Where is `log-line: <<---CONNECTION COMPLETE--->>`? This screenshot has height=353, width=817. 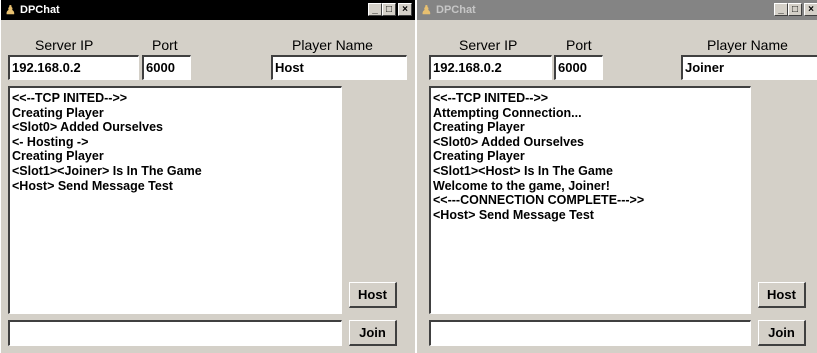 log-line: <<---CONNECTION COMPLETE--->> is located at coordinates (539, 200).